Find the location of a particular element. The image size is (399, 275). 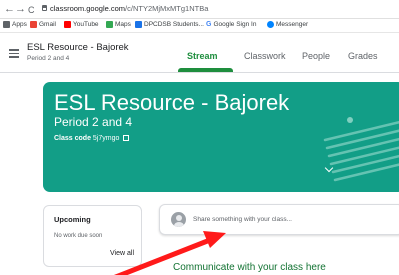

tab-people: People is located at coordinates (316, 56).